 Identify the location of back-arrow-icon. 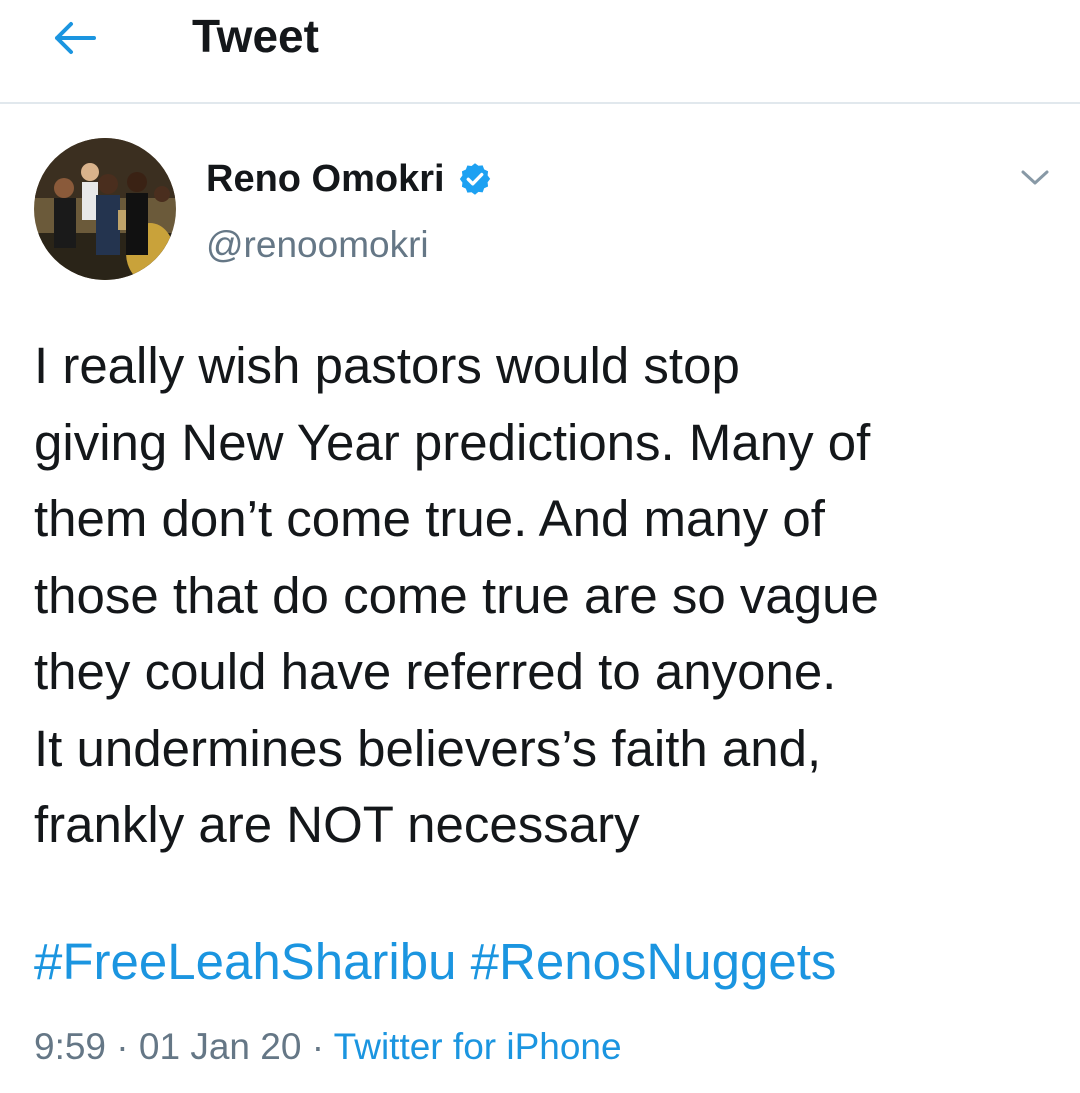
(75, 38).